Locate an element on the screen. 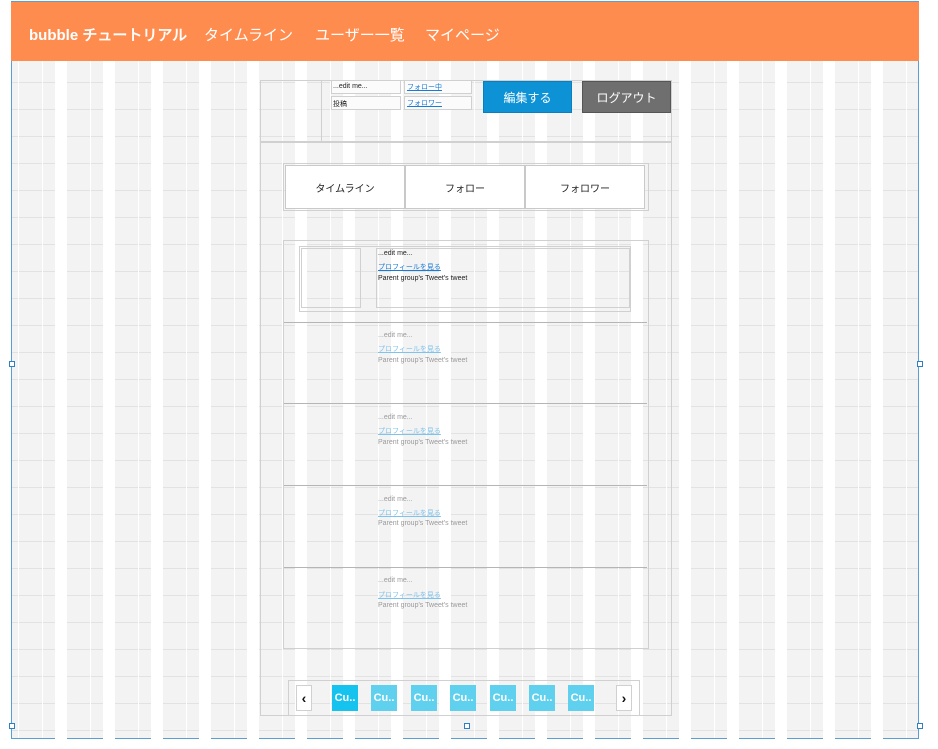 Image resolution: width=938 pixels, height=749 pixels. avatar is located at coordinates (291, 111).